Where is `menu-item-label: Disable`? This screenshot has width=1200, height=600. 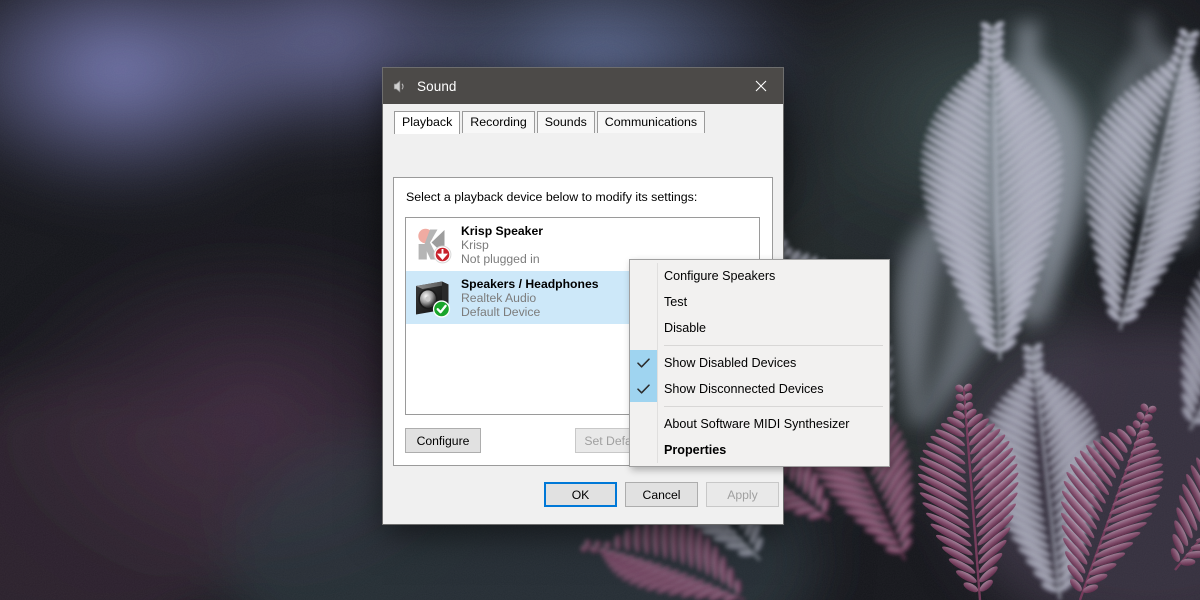 menu-item-label: Disable is located at coordinates (685, 328).